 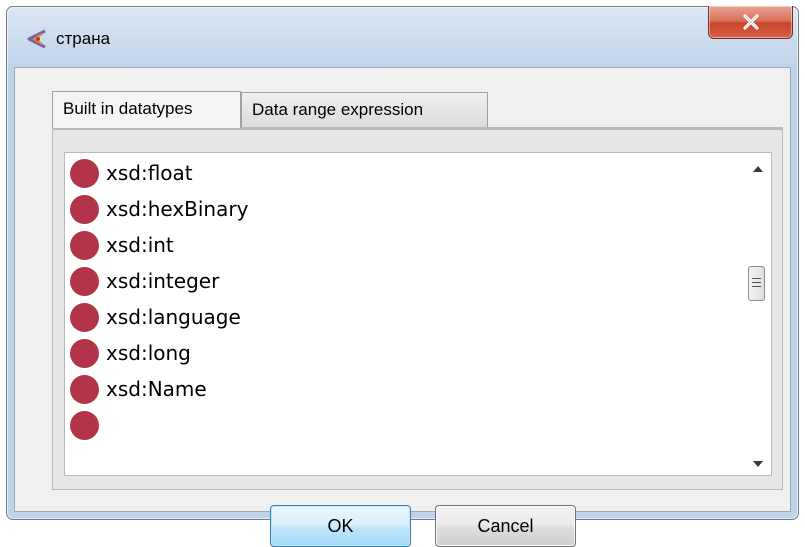 I want to click on vertical-scrollbar, so click(x=757, y=314).